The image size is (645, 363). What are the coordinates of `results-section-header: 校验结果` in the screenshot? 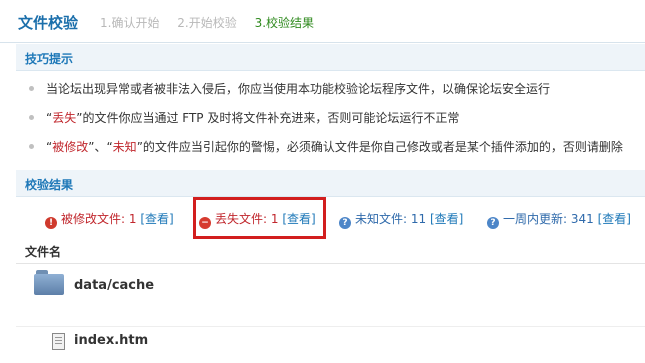 It's located at (330, 183).